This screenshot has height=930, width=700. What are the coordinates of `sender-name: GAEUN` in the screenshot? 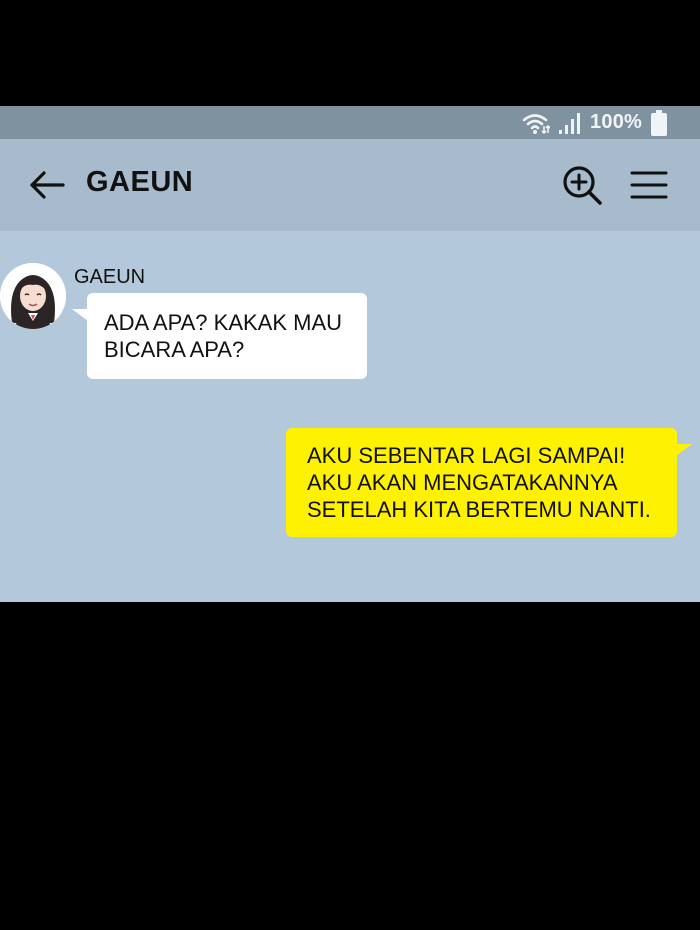 It's located at (110, 277).